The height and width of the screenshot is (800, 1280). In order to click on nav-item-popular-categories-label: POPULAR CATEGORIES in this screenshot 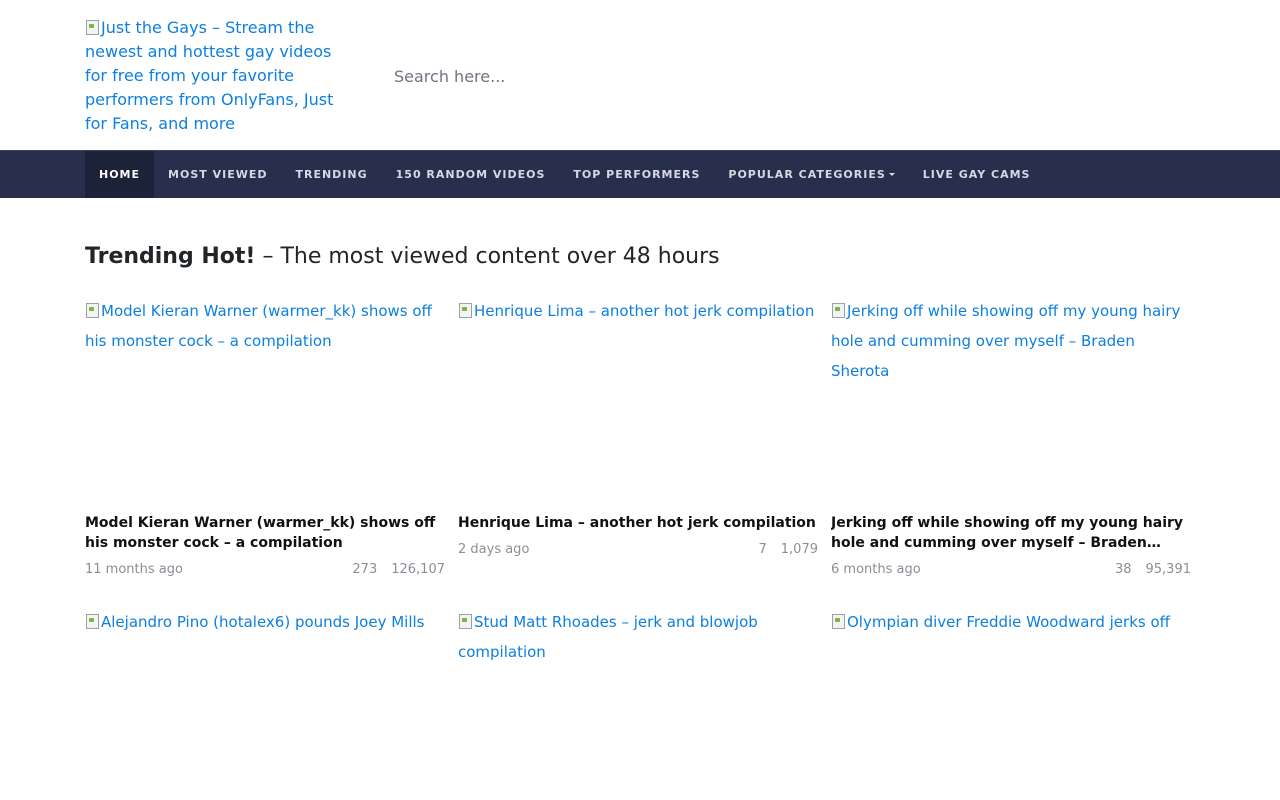, I will do `click(807, 174)`.